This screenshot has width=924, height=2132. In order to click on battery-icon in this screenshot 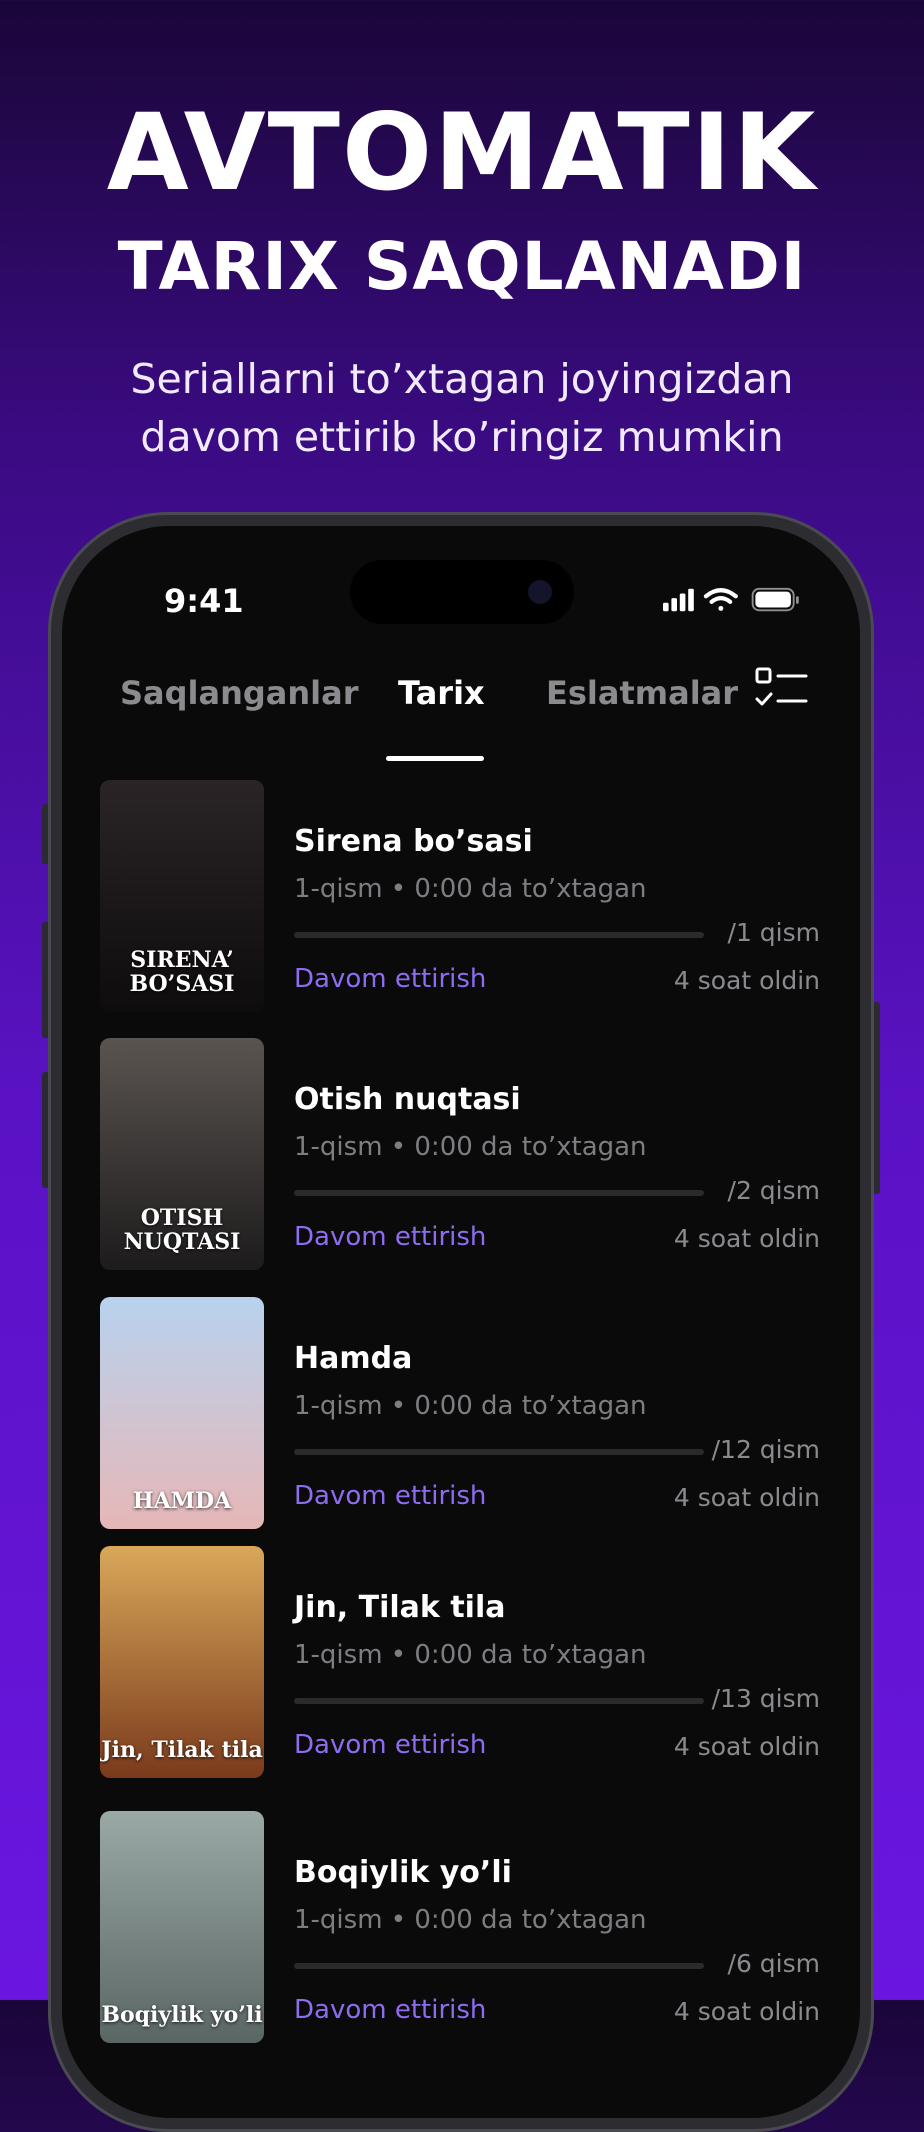, I will do `click(775, 599)`.